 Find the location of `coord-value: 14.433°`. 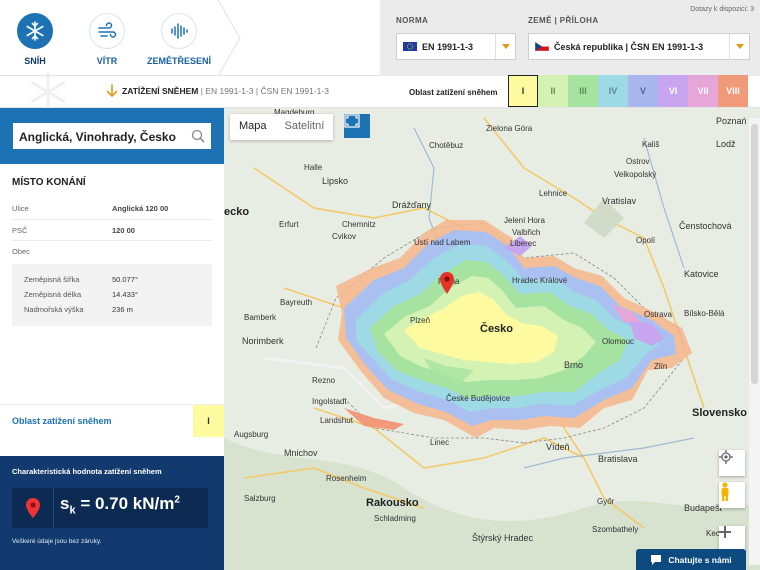

coord-value: 14.433° is located at coordinates (125, 294).